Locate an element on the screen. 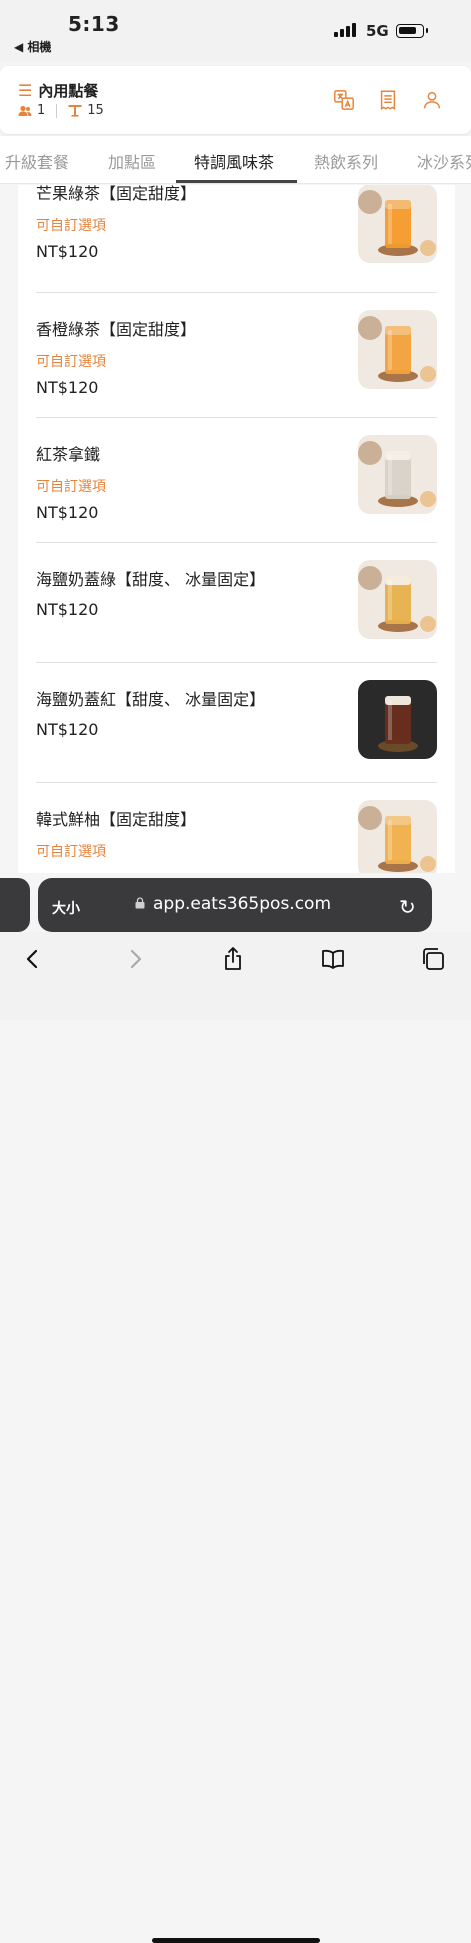 The image size is (471, 1943). guest-count: 1 is located at coordinates (41, 110).